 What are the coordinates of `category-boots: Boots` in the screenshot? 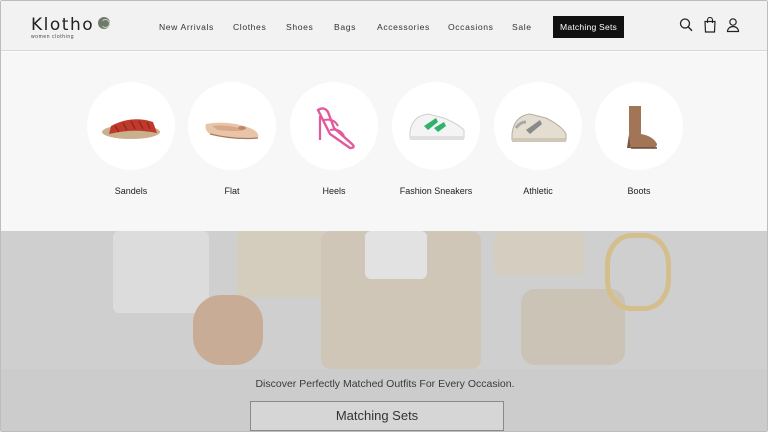 It's located at (639, 139).